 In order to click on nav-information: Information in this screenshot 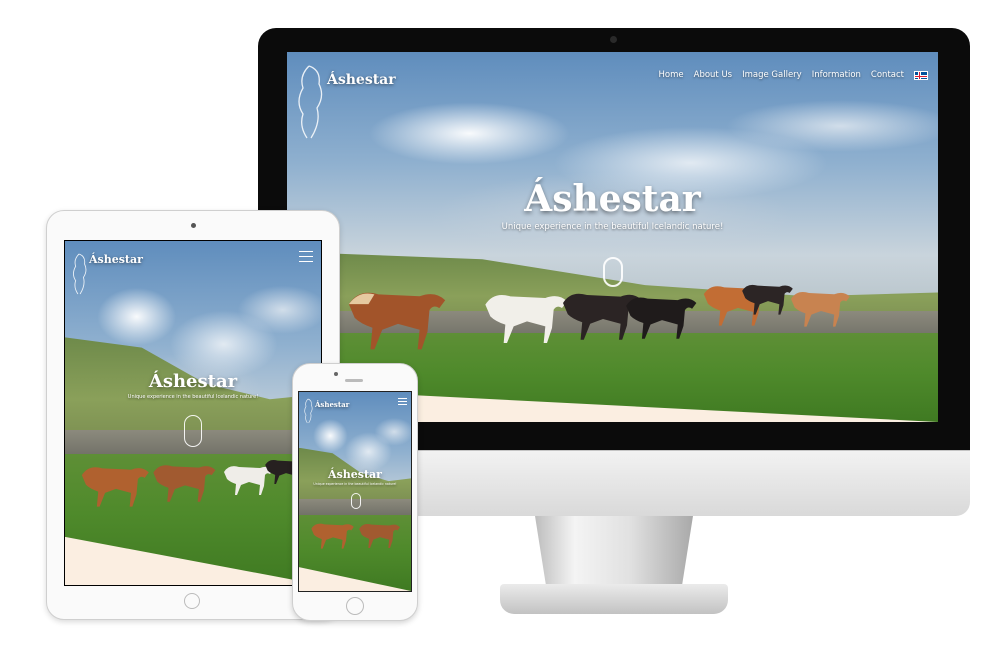, I will do `click(836, 75)`.